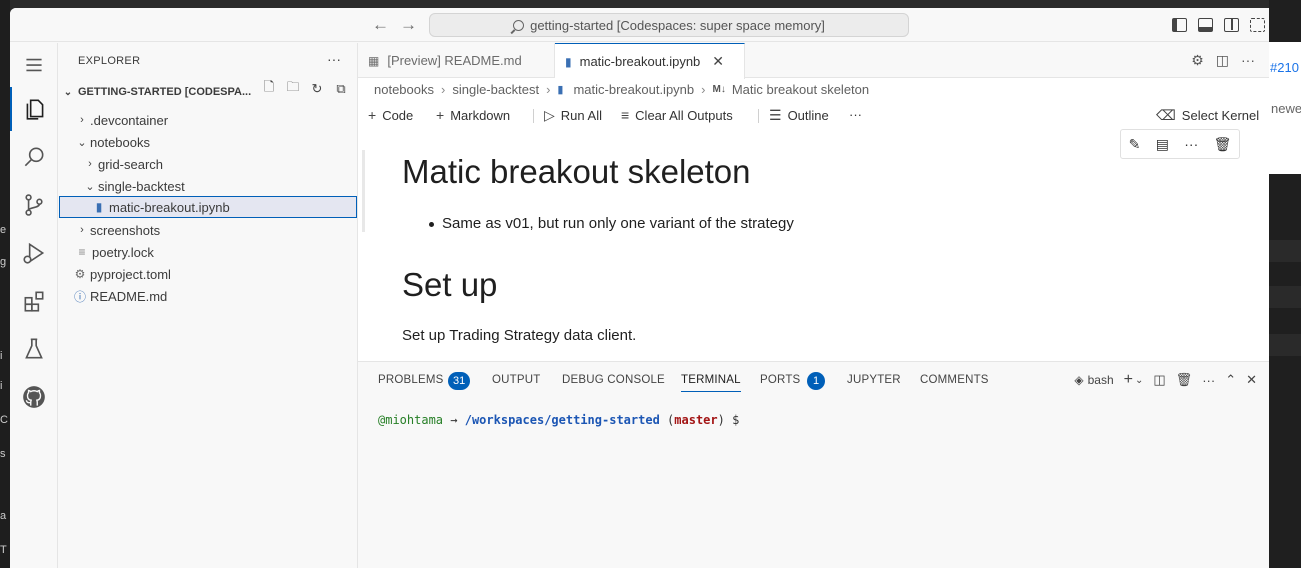 This screenshot has width=1301, height=568. What do you see at coordinates (34, 397) in the screenshot?
I see `github-icon` at bounding box center [34, 397].